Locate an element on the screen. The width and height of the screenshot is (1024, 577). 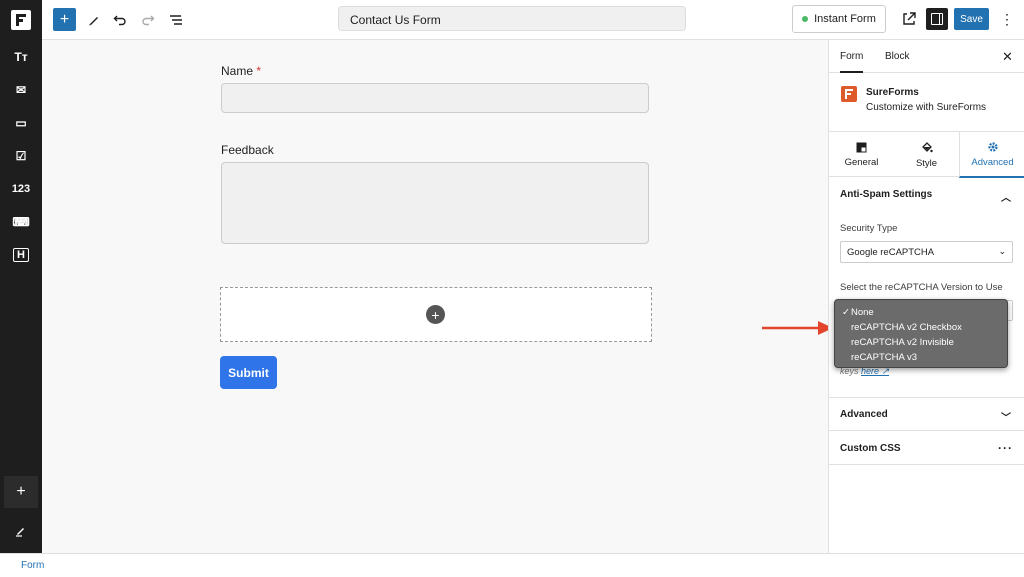
settings-panel-toggle is located at coordinates (937, 19).